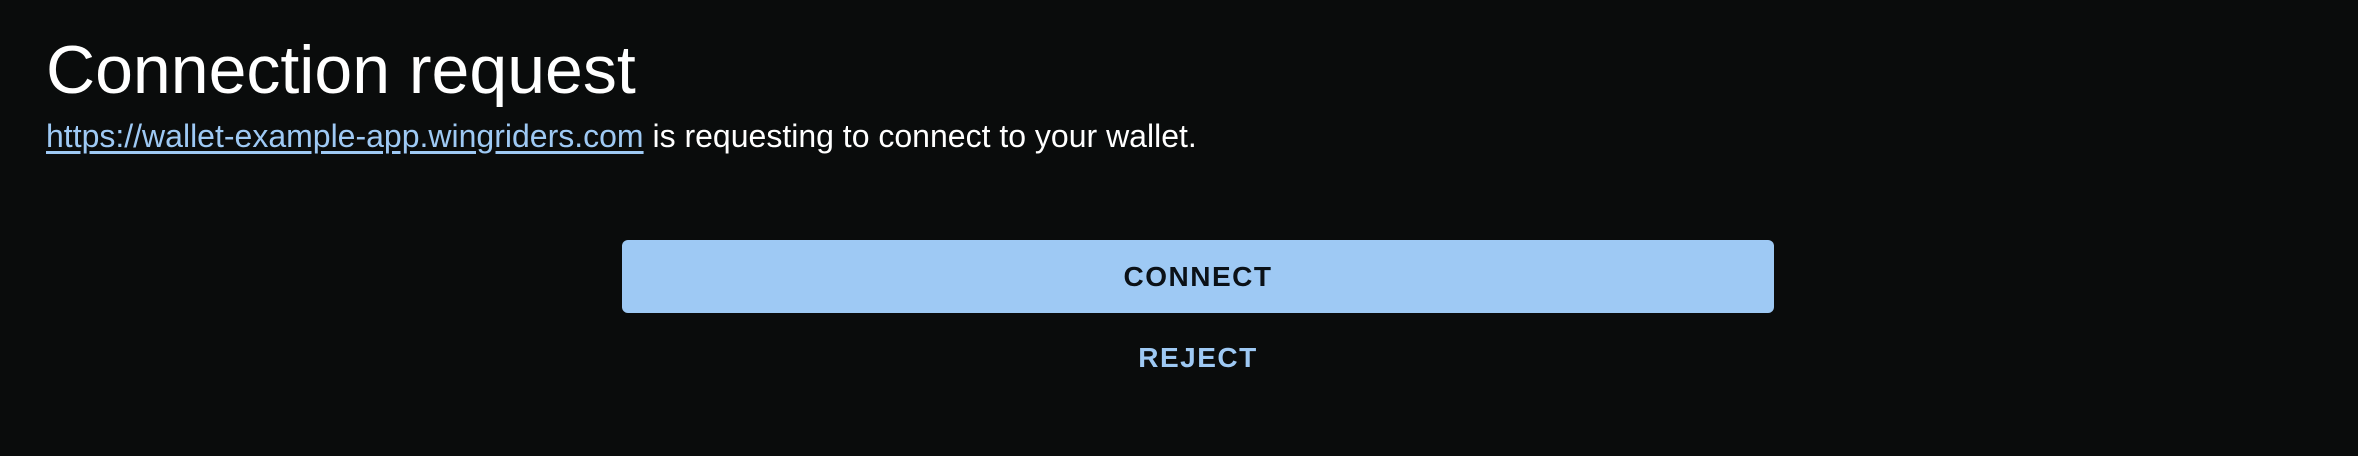 The image size is (2358, 456). What do you see at coordinates (1198, 358) in the screenshot?
I see `reject-button: REJECT` at bounding box center [1198, 358].